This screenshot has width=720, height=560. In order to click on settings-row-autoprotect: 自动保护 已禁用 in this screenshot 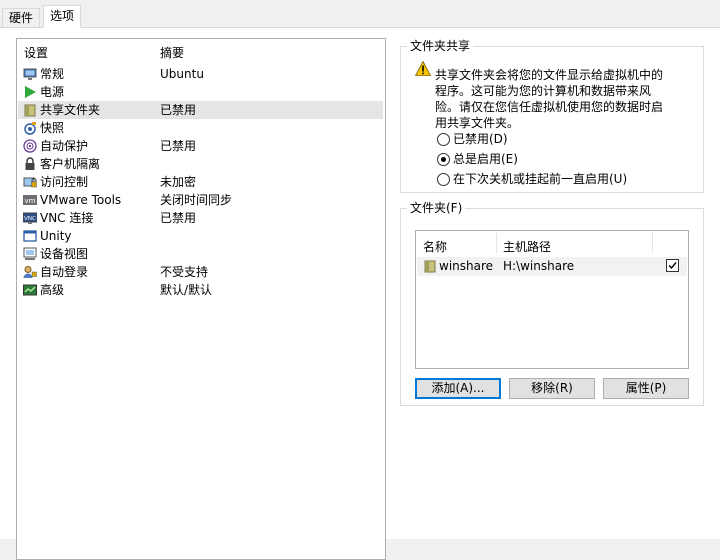, I will do `click(200, 146)`.